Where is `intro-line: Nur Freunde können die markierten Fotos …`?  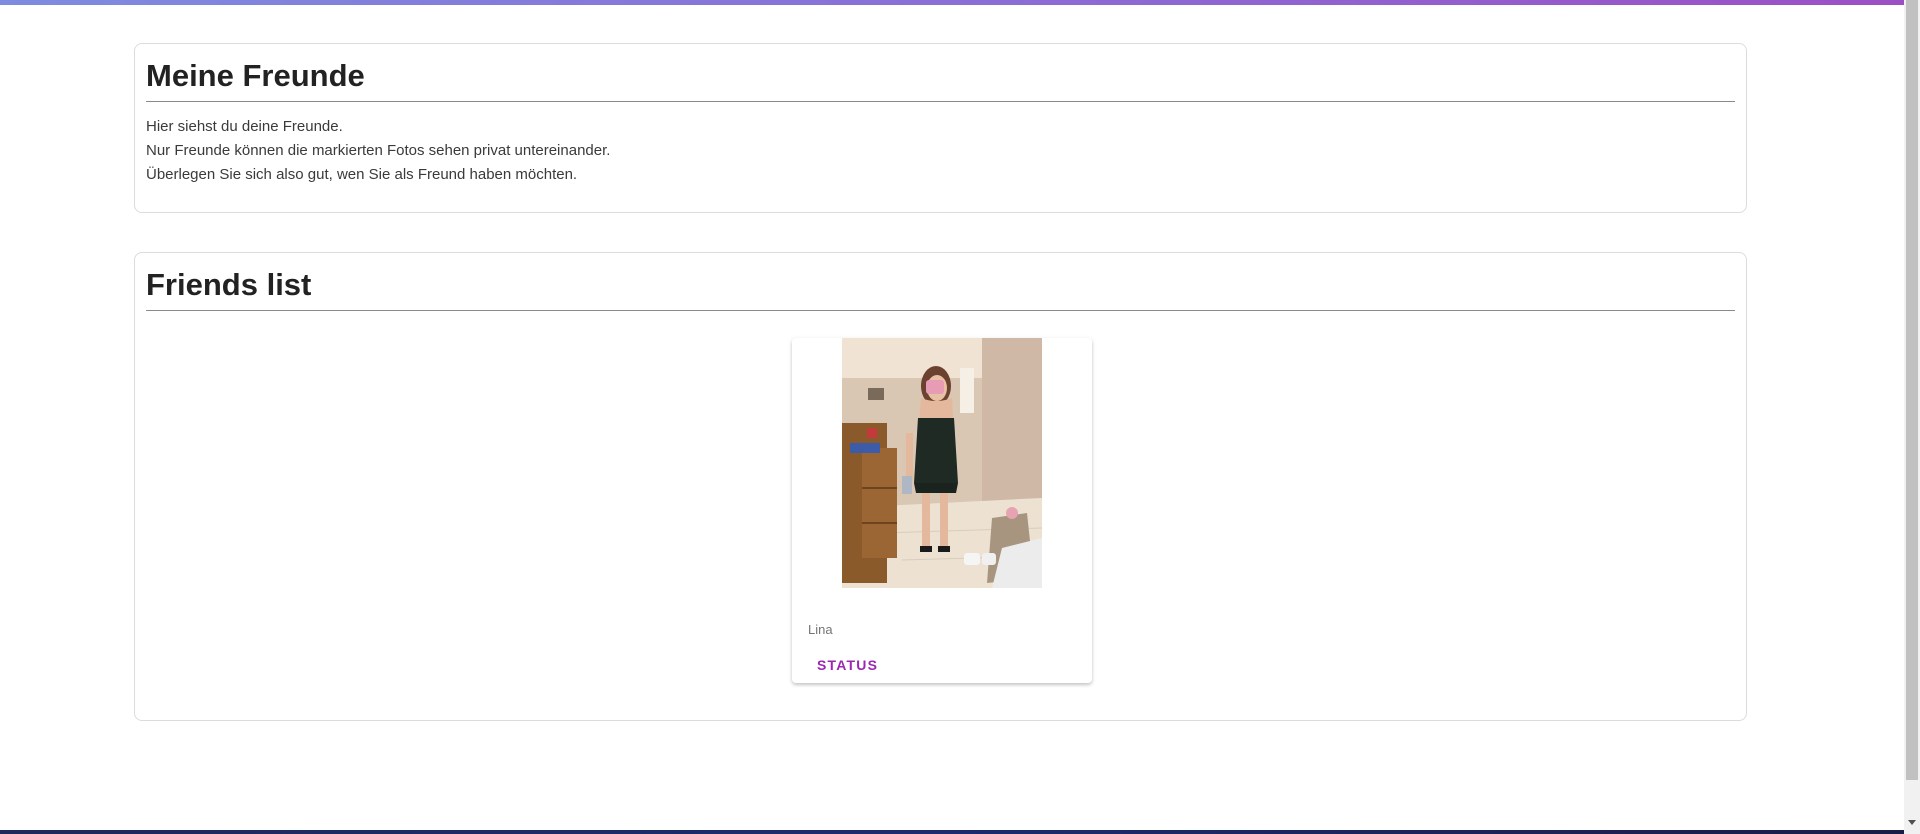
intro-line: Nur Freunde können die markierten Fotos … is located at coordinates (378, 150).